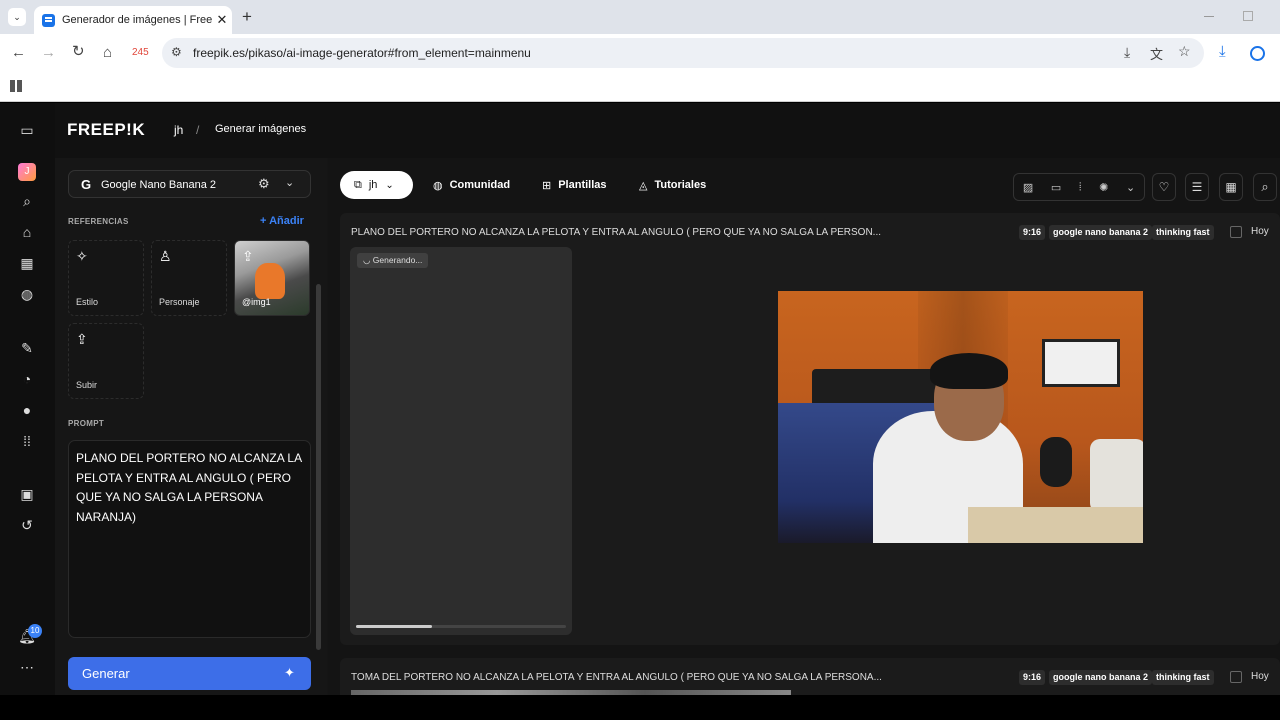 The height and width of the screenshot is (720, 1280). I want to click on new-tab-button: +, so click(247, 17).